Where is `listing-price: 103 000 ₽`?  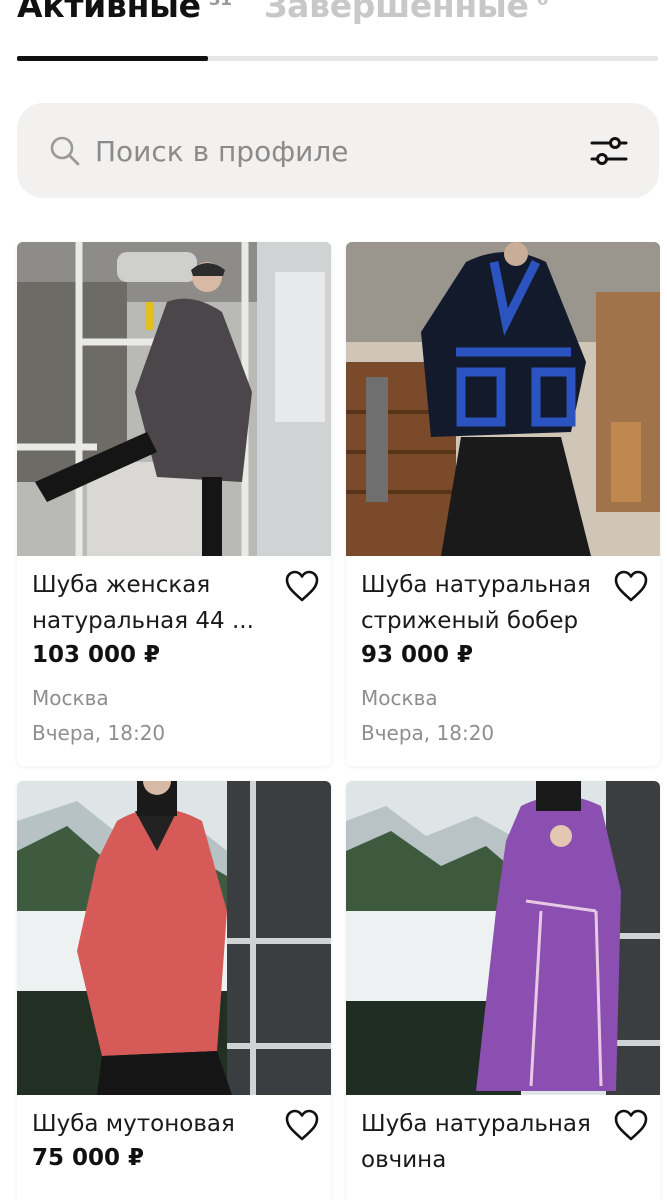
listing-price: 103 000 ₽ is located at coordinates (96, 655).